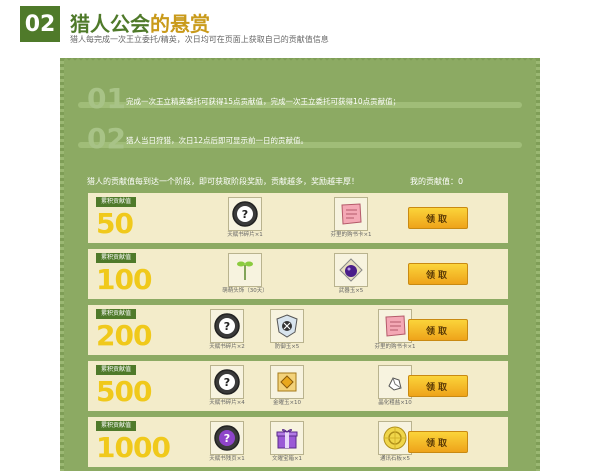  I want to click on reward-item: ? 天赋书残页×1, so click(227, 443).